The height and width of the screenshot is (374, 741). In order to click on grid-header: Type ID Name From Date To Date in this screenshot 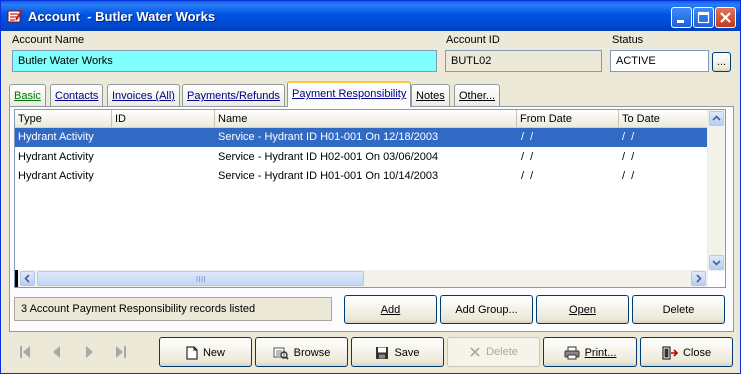, I will do `click(362, 119)`.